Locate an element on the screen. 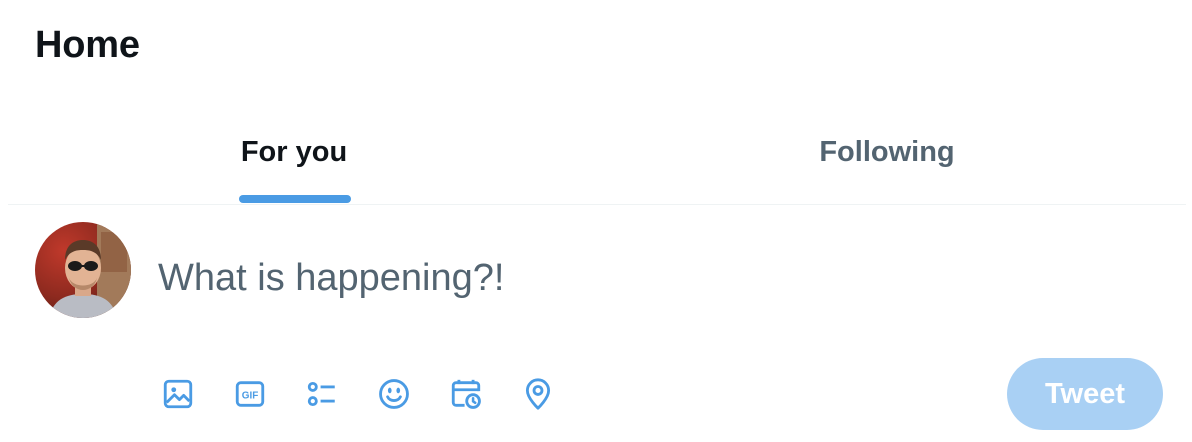 The image size is (1192, 442). avatar is located at coordinates (83, 270).